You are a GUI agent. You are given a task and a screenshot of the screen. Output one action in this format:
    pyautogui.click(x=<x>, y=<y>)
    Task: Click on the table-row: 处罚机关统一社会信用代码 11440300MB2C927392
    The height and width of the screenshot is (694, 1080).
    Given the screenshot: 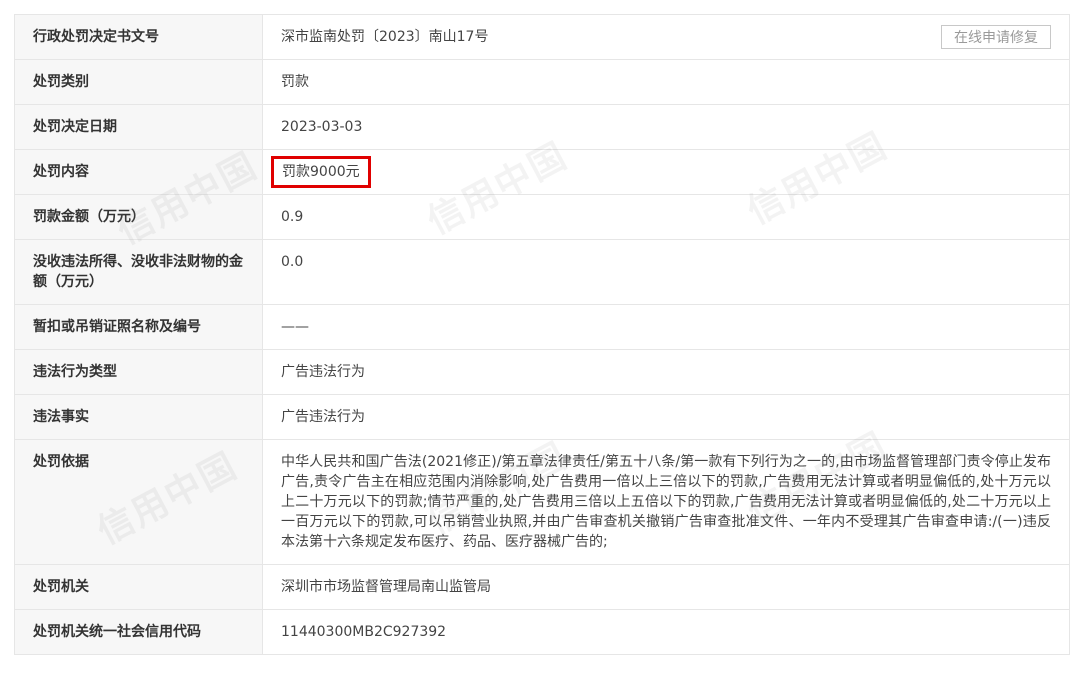 What is the action you would take?
    pyautogui.click(x=542, y=632)
    